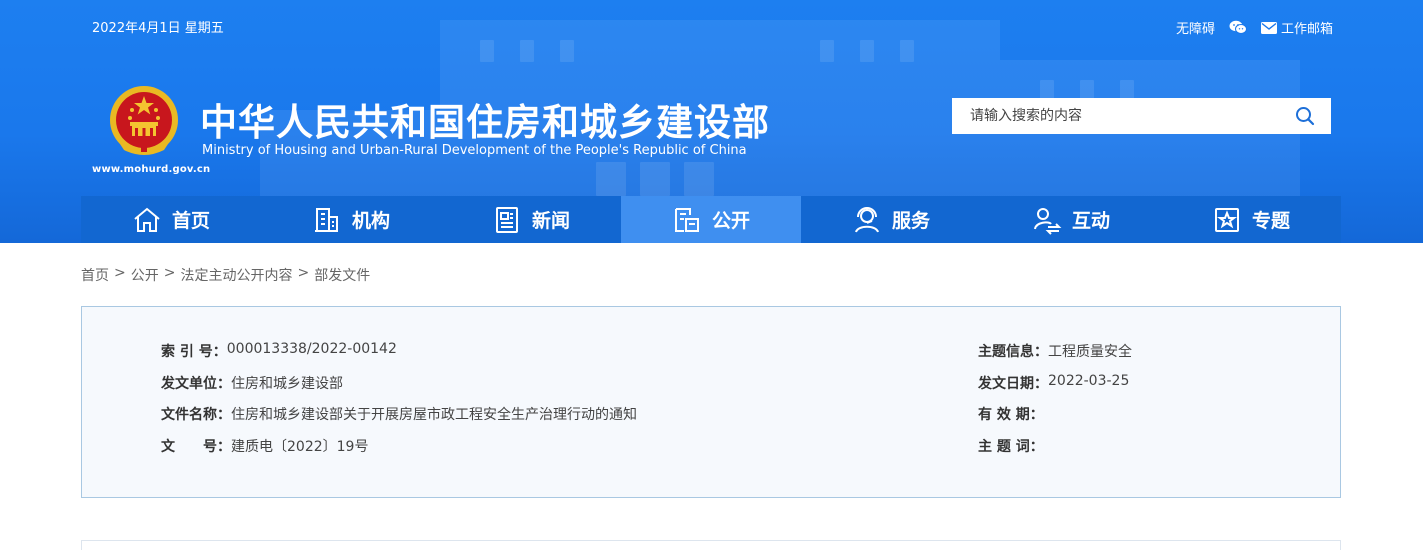 This screenshot has width=1423, height=550. I want to click on topic-label: 主题信息：, so click(1013, 352).